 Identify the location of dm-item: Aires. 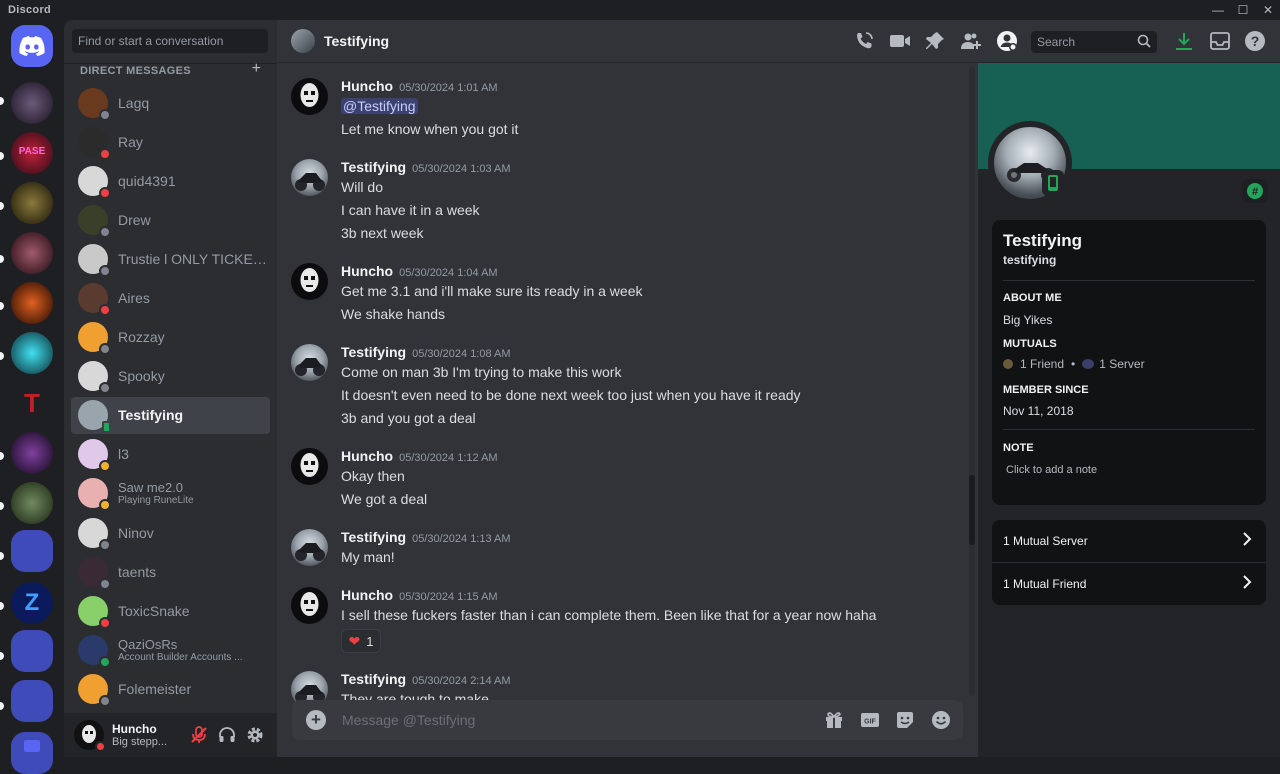
(170, 297).